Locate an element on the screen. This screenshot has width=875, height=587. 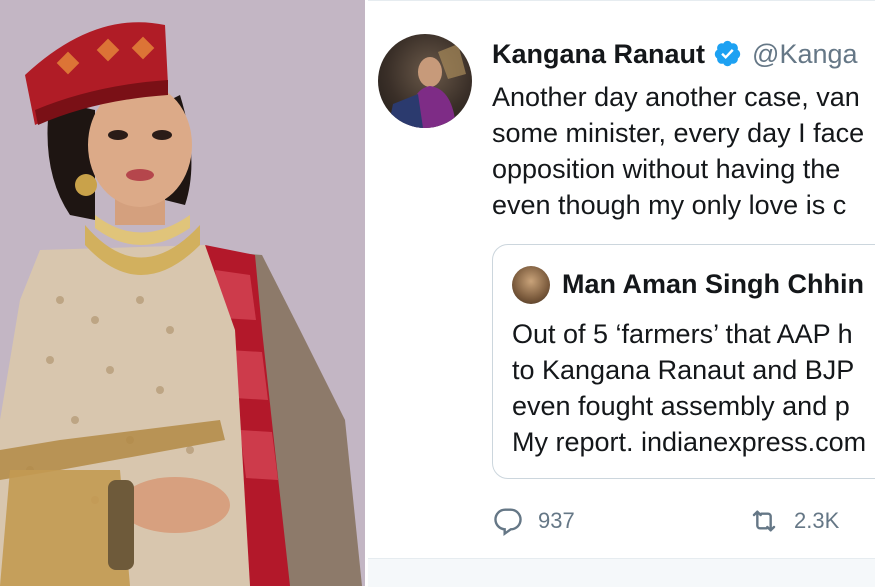
quoted-author-avatar is located at coordinates (531, 285).